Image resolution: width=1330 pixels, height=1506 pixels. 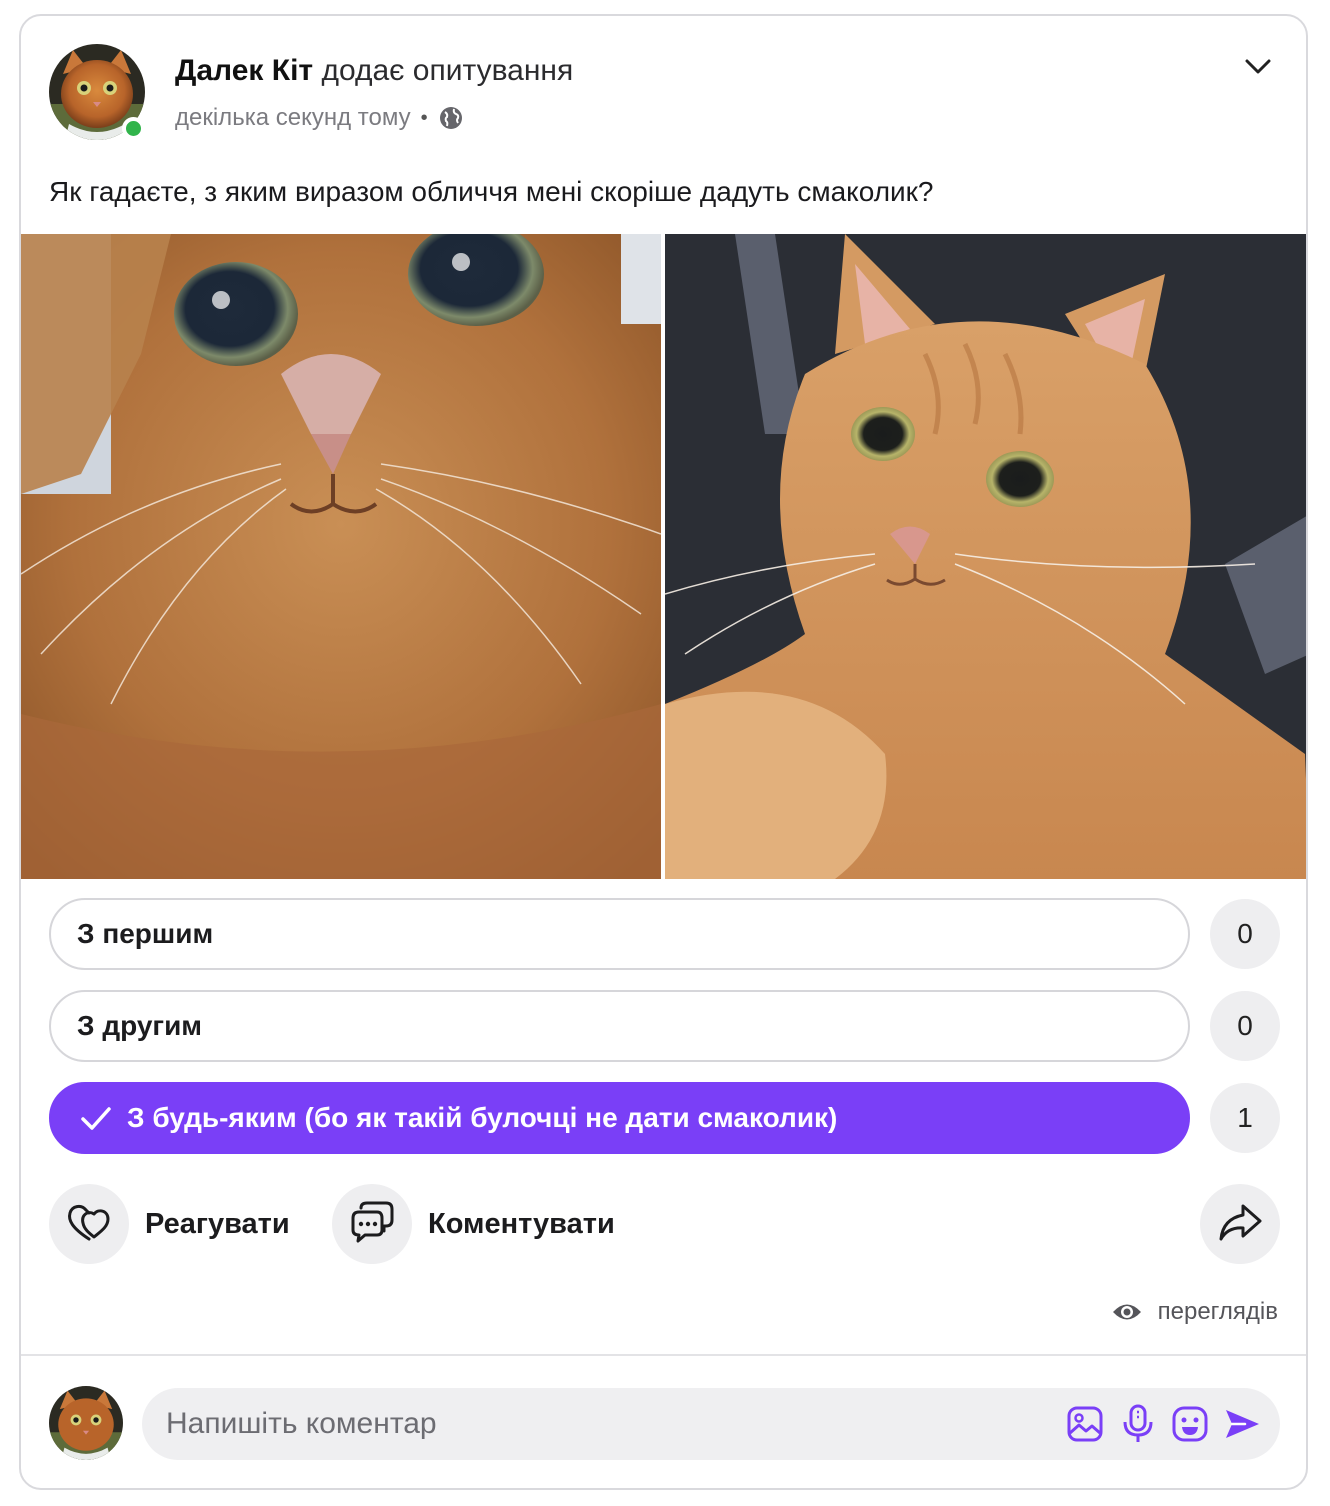 I want to click on comment-button: Коментувати, so click(x=473, y=1224).